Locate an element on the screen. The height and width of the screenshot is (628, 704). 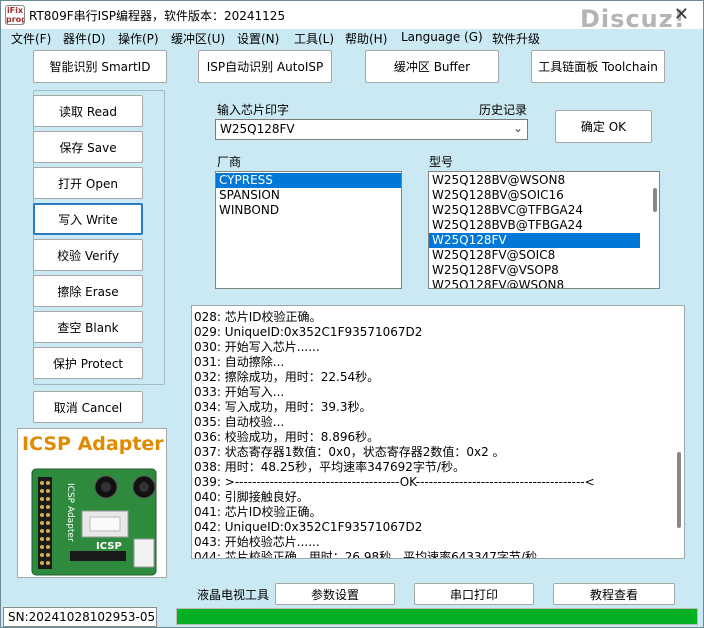
chip-input-combo: W25Q128FV ⌄ is located at coordinates (371, 129).